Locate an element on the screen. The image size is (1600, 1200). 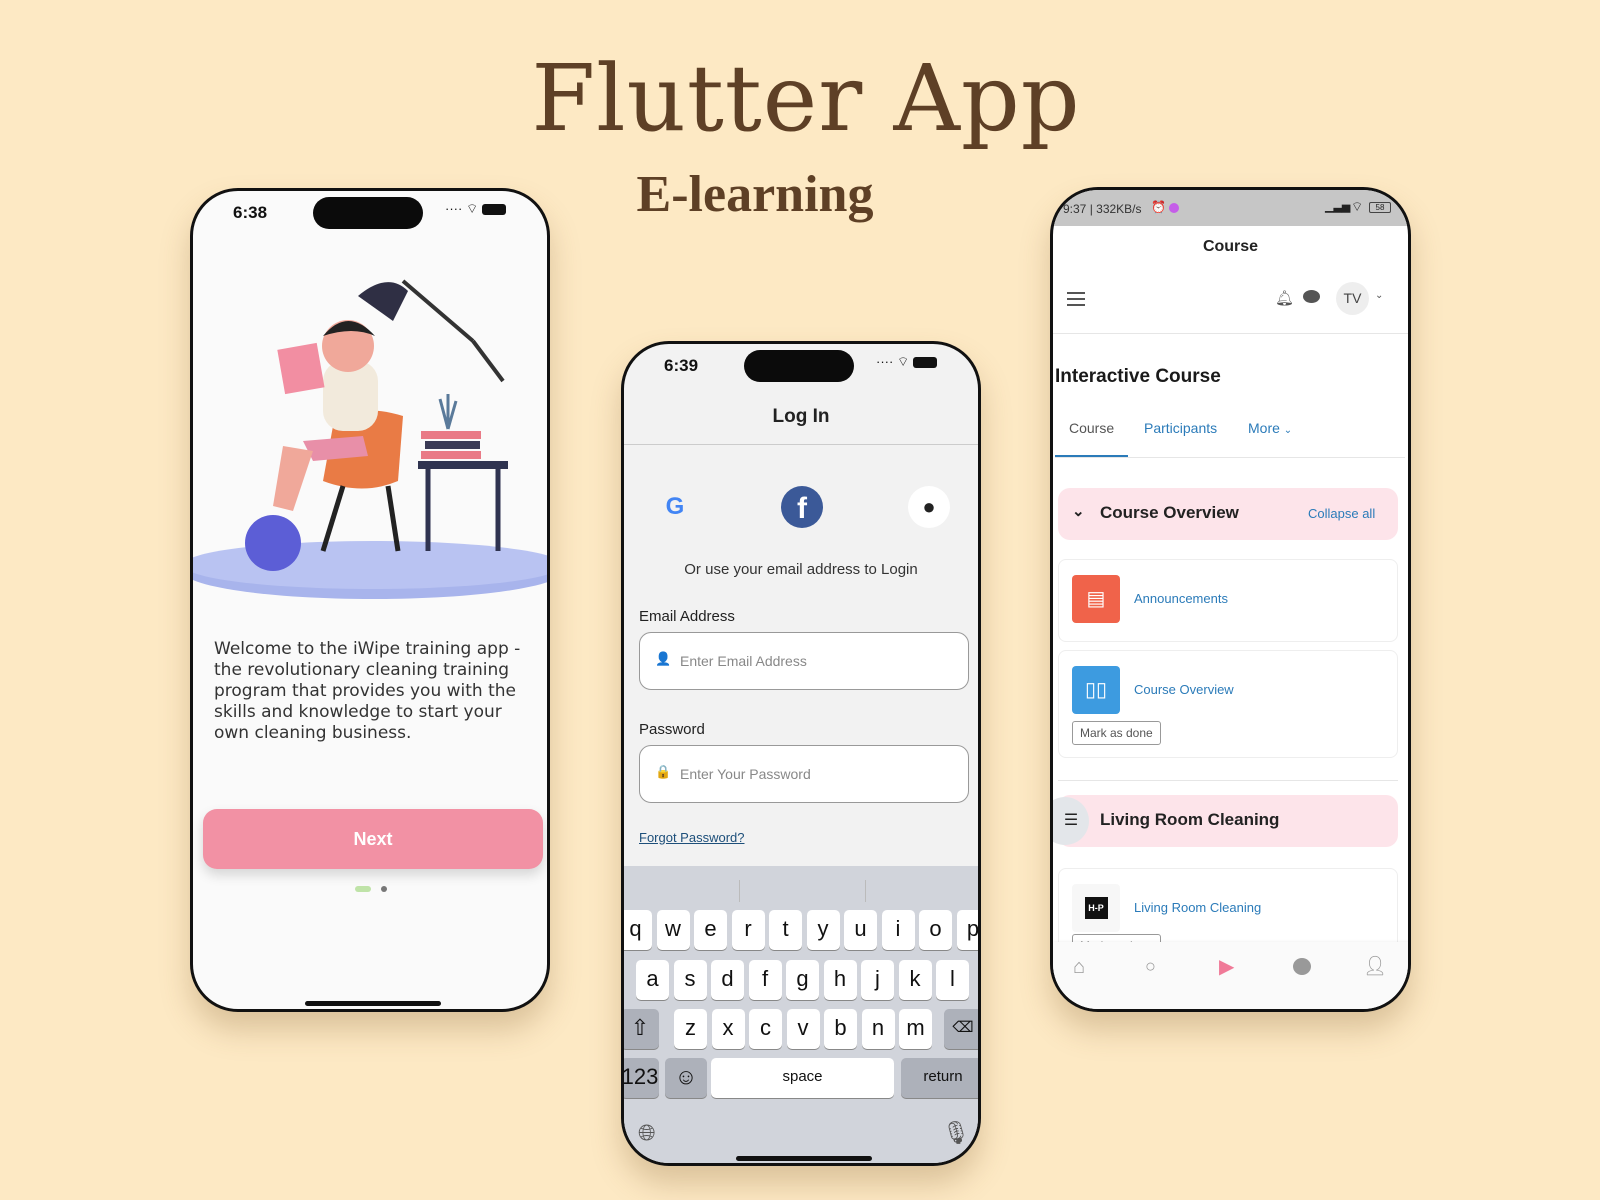
play-icon: ▶ is located at coordinates (1226, 966).